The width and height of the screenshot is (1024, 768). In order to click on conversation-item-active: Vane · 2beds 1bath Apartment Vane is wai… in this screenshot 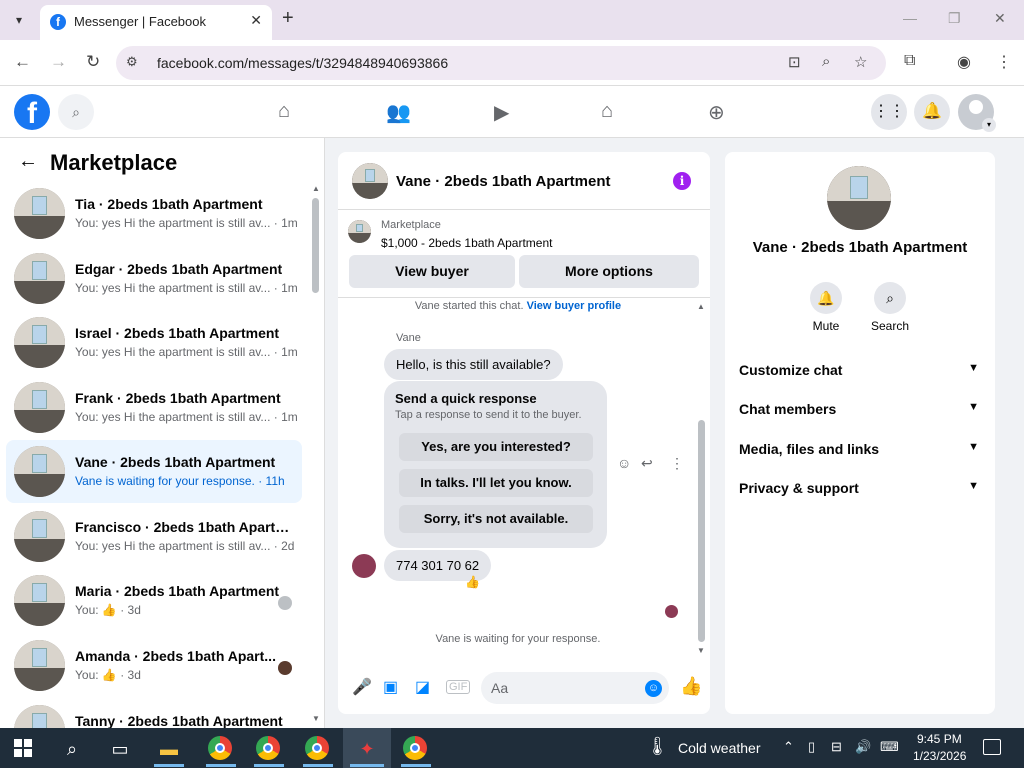, I will do `click(154, 471)`.